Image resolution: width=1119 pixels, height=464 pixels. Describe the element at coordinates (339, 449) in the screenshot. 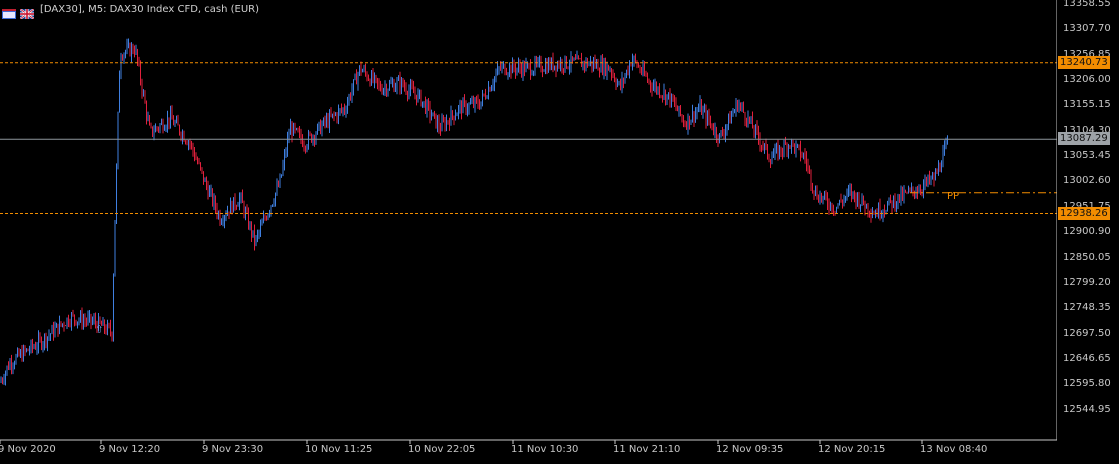

I see `time-tick-label: 10 Nov 11:25` at that location.